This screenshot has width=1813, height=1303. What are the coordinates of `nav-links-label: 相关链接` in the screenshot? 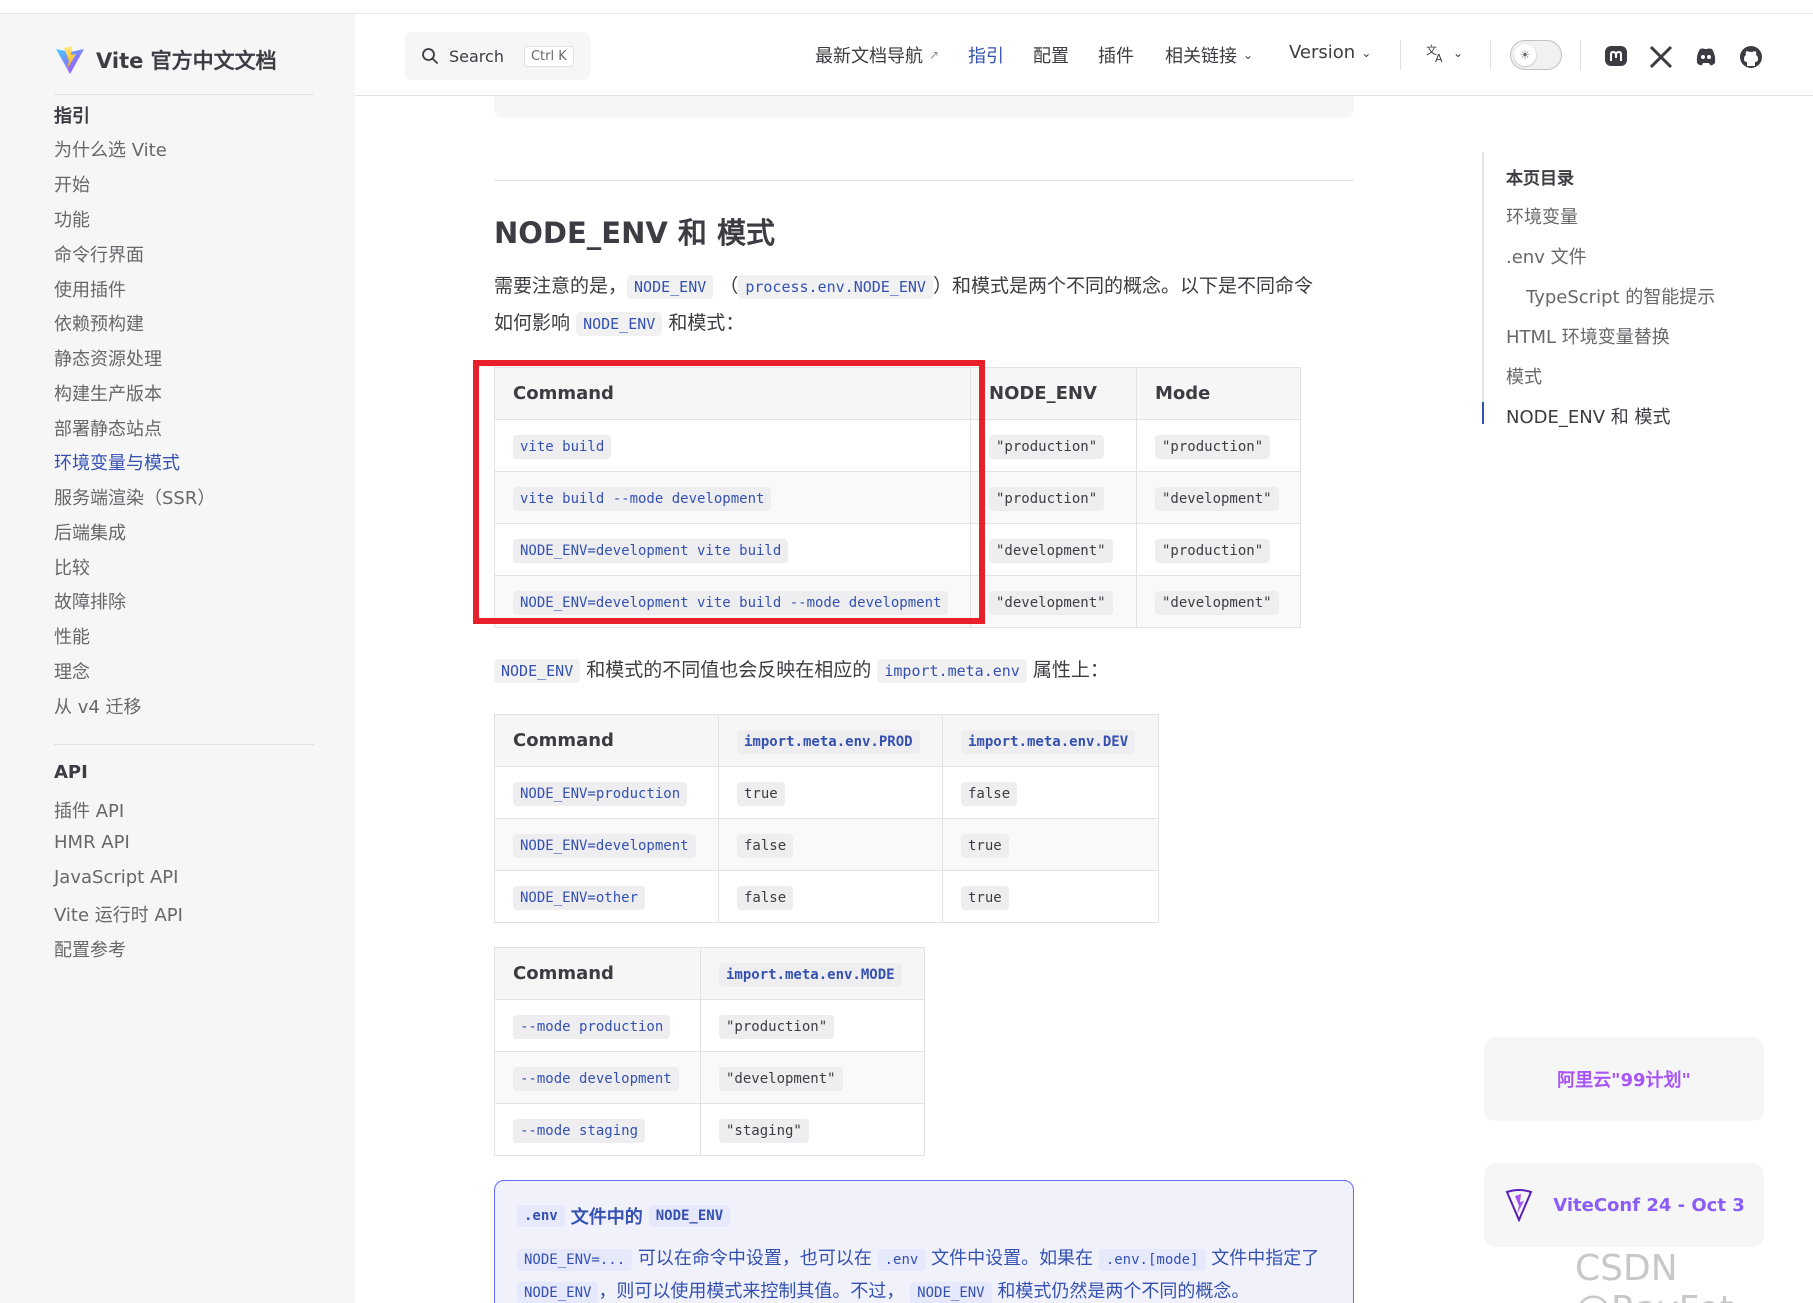 It's located at (1201, 56).